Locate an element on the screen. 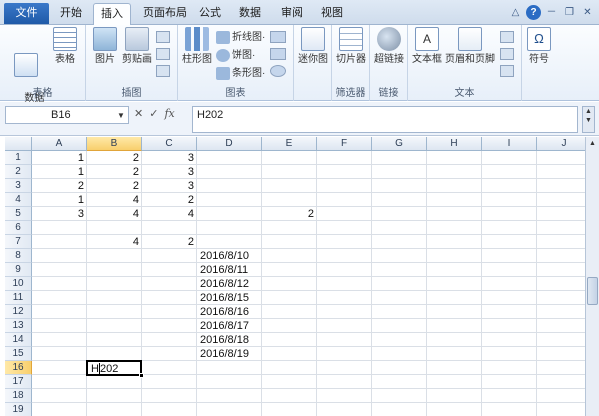  column-header-G: G is located at coordinates (399, 144).